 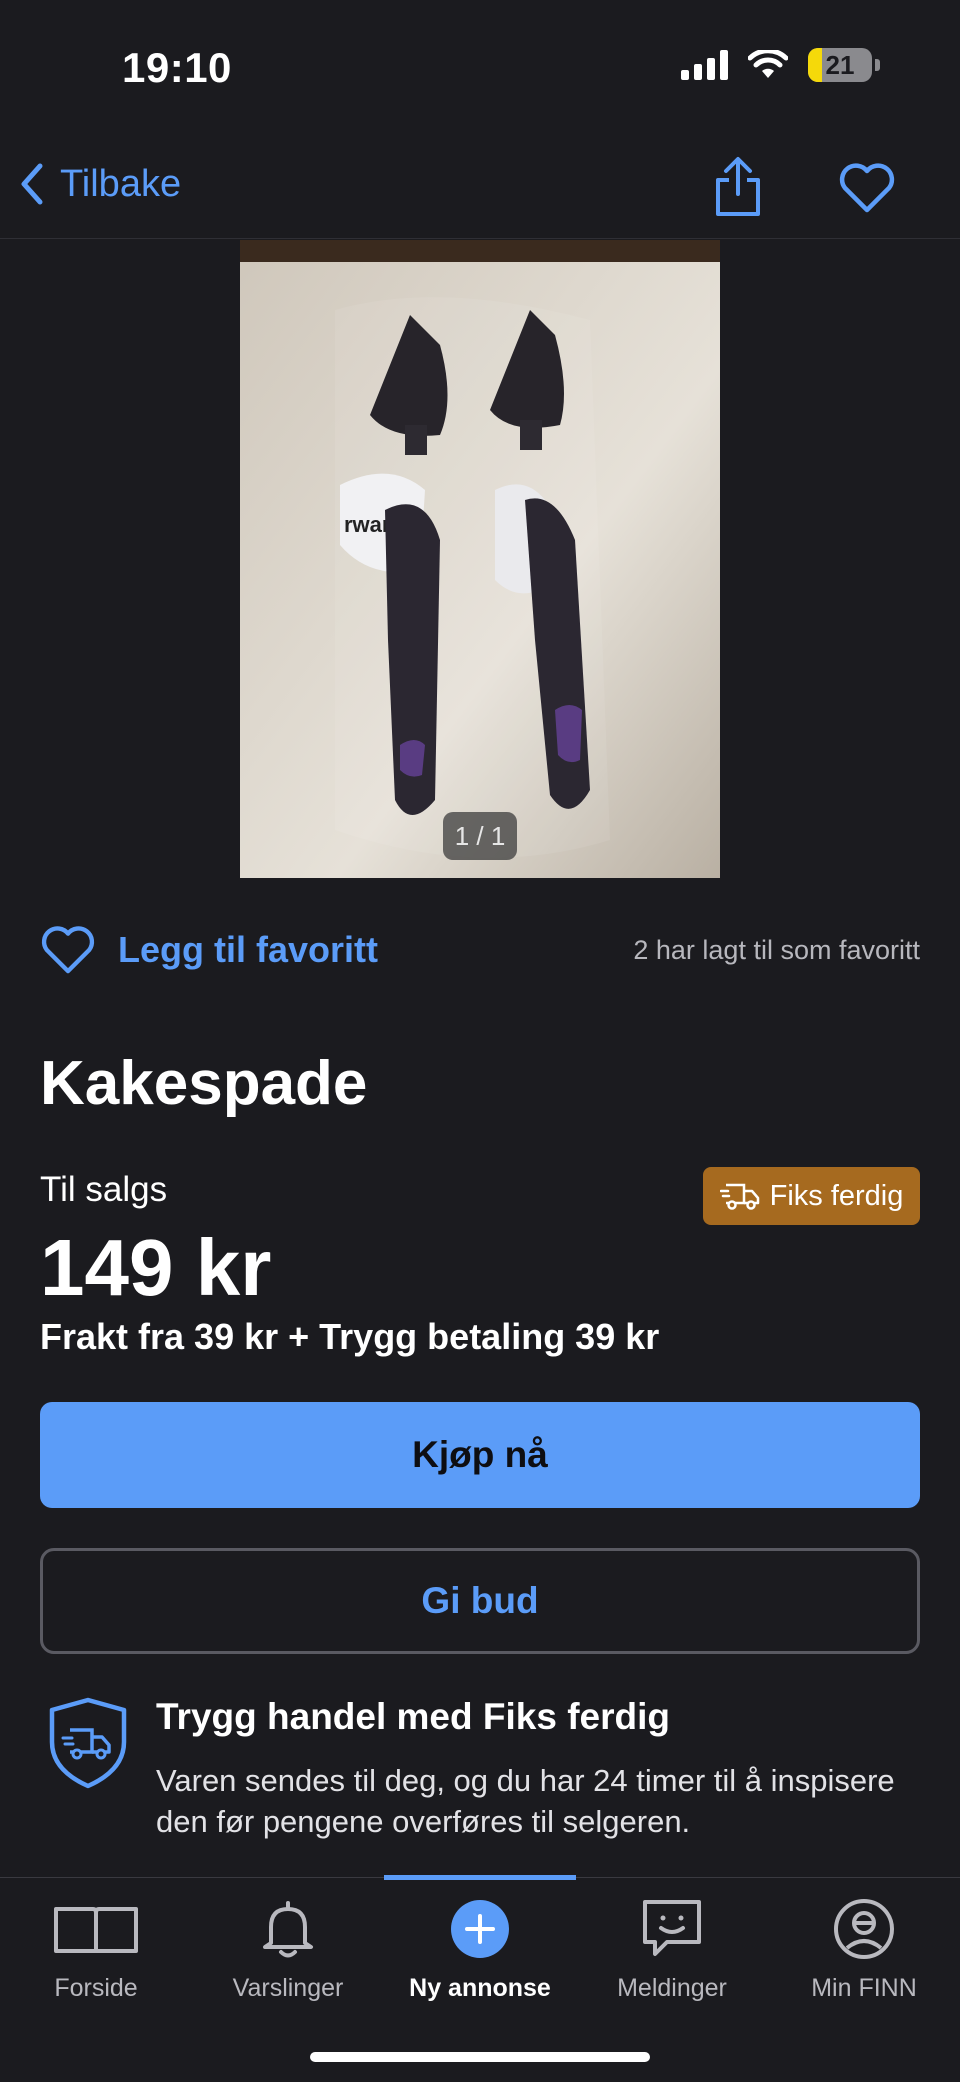 I want to click on add-favorite-label: Legg til favoritt, so click(x=248, y=950).